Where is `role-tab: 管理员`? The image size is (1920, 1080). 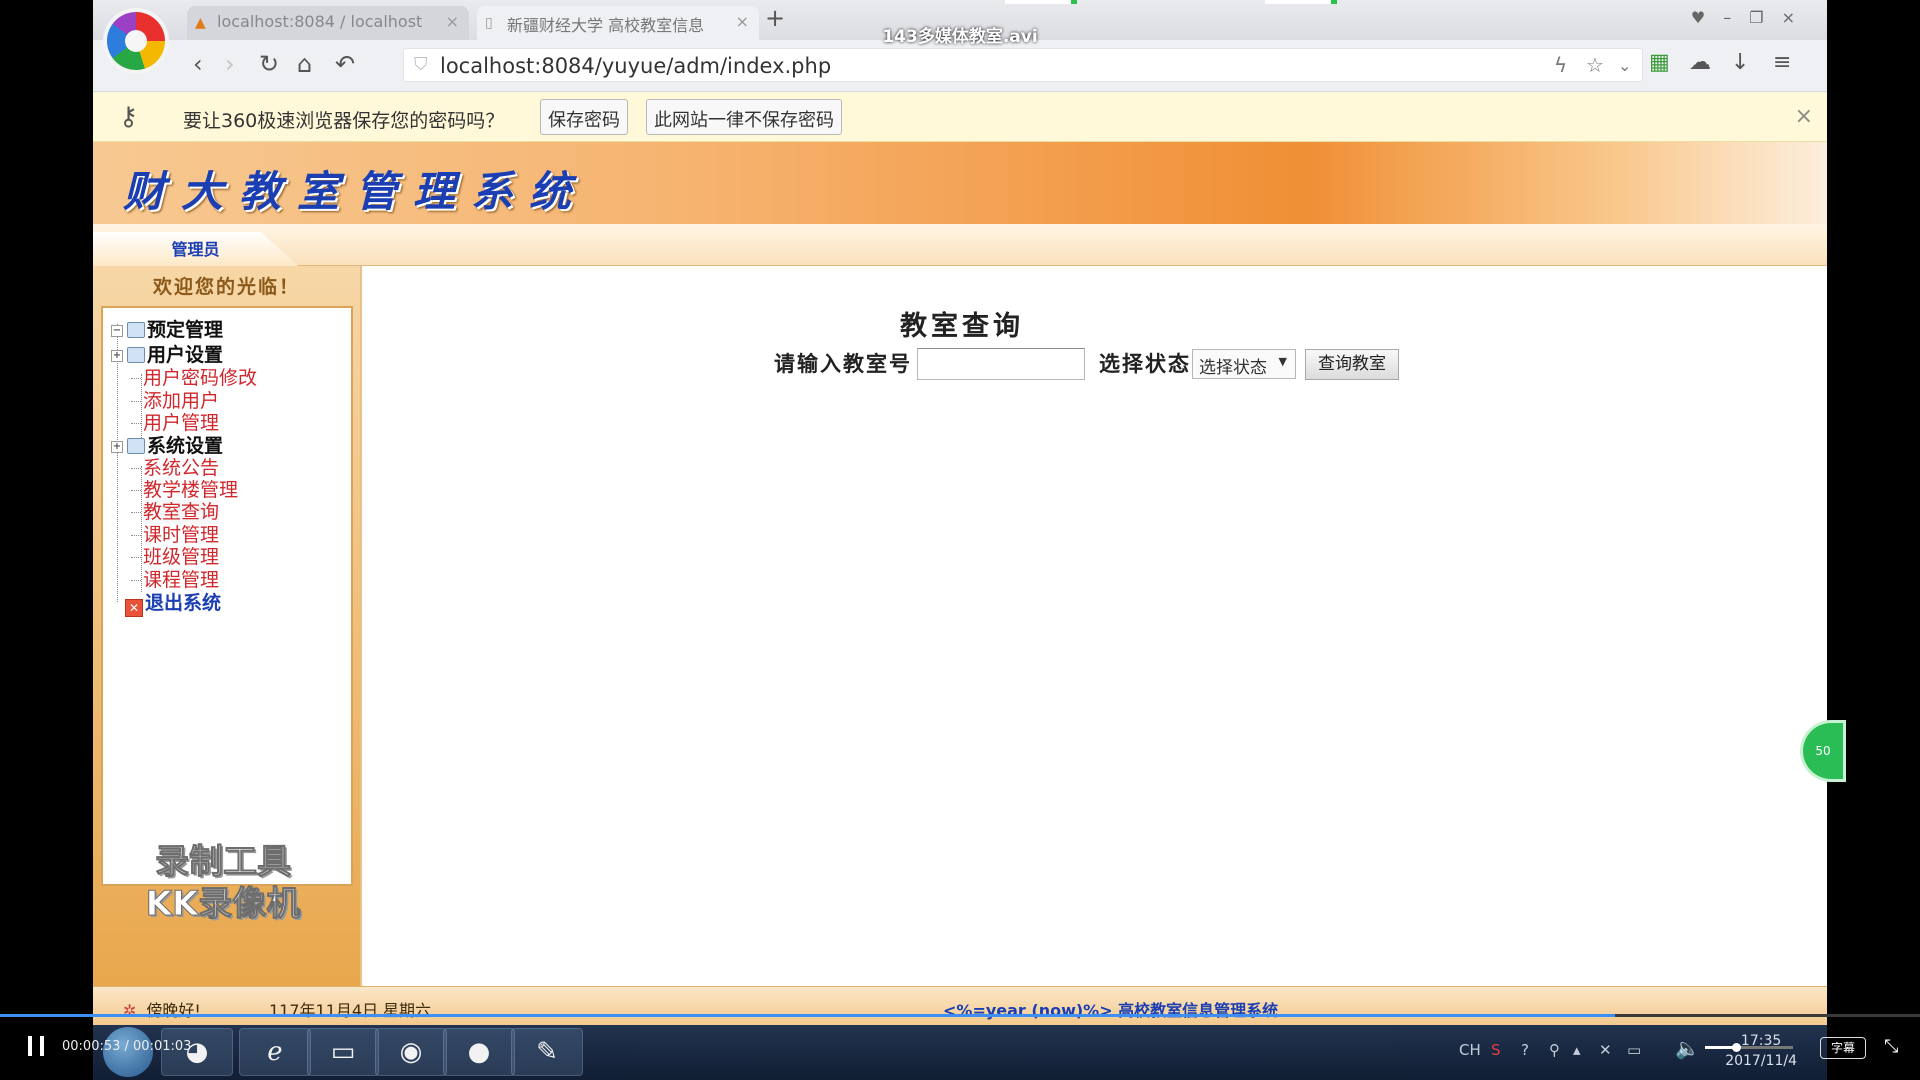 role-tab: 管理员 is located at coordinates (195, 249).